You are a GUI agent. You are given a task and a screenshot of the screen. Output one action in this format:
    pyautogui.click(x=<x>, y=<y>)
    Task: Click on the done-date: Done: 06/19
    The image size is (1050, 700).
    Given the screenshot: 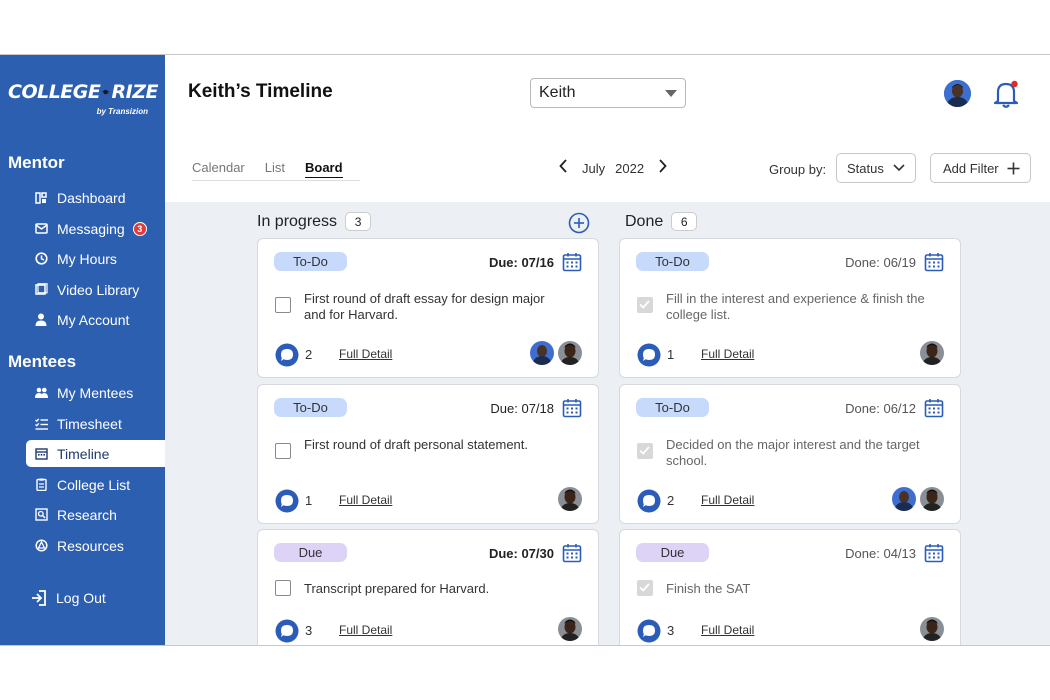 What is the action you would take?
    pyautogui.click(x=880, y=262)
    